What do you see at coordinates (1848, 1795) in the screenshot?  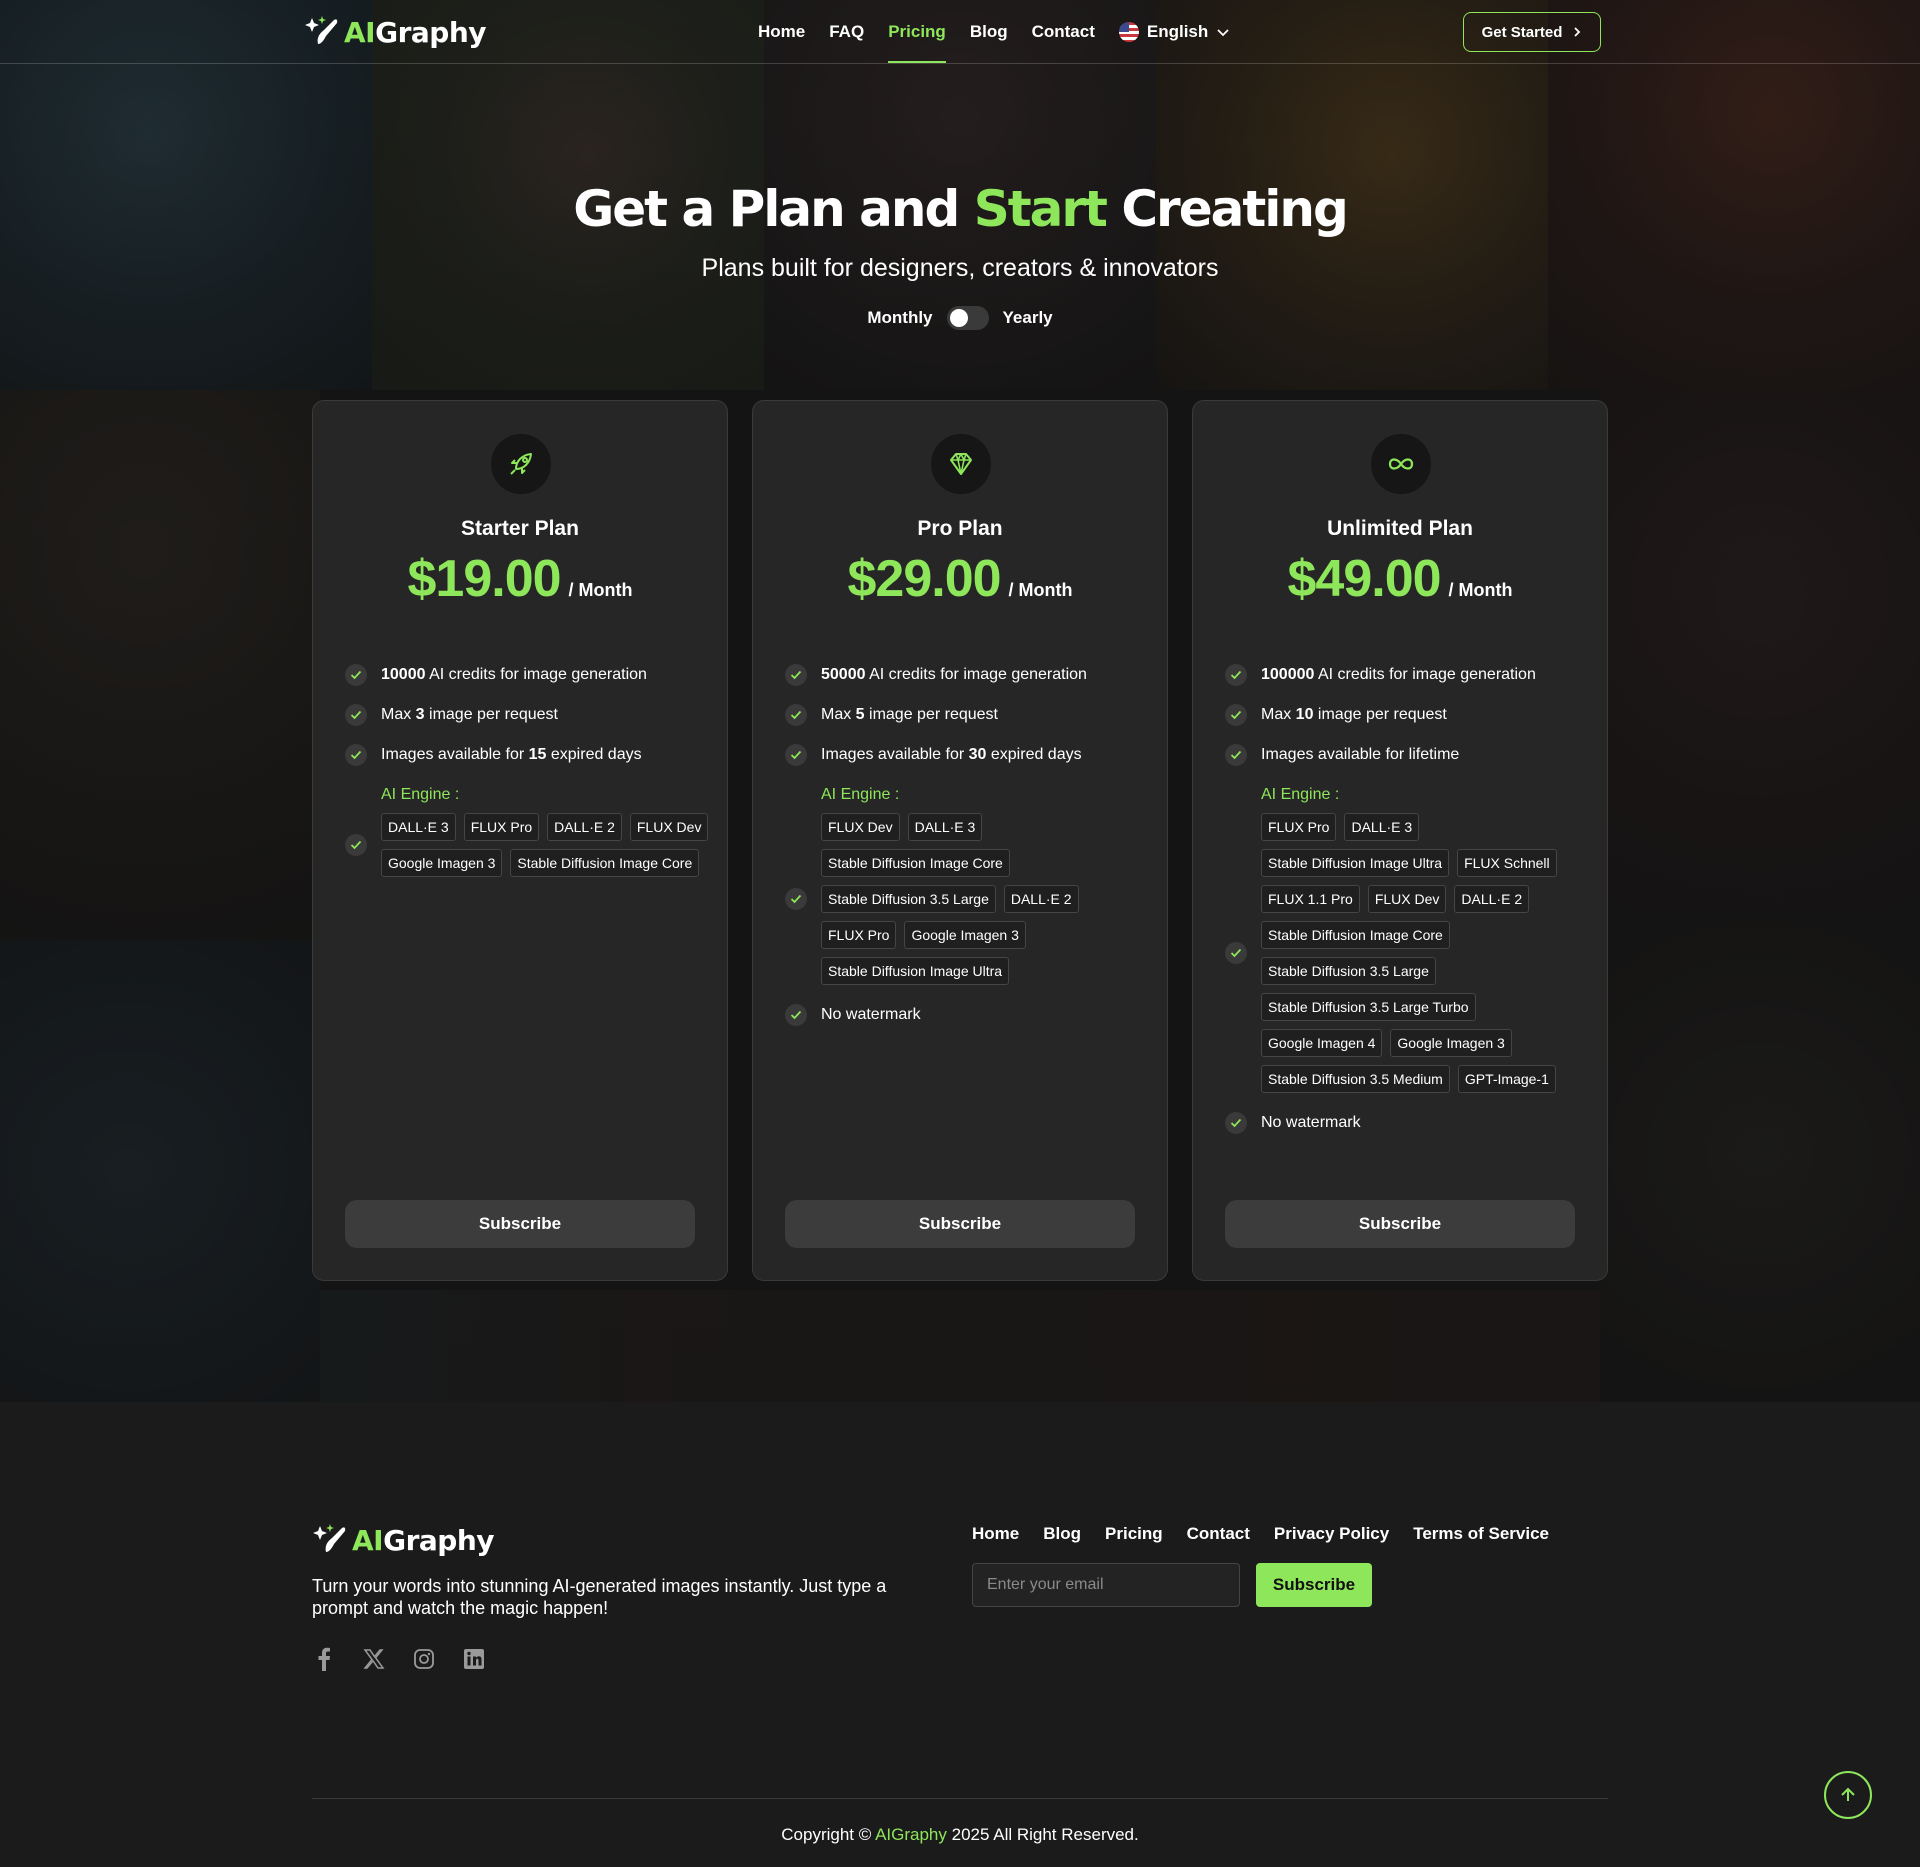 I see `scroll-to-top-button` at bounding box center [1848, 1795].